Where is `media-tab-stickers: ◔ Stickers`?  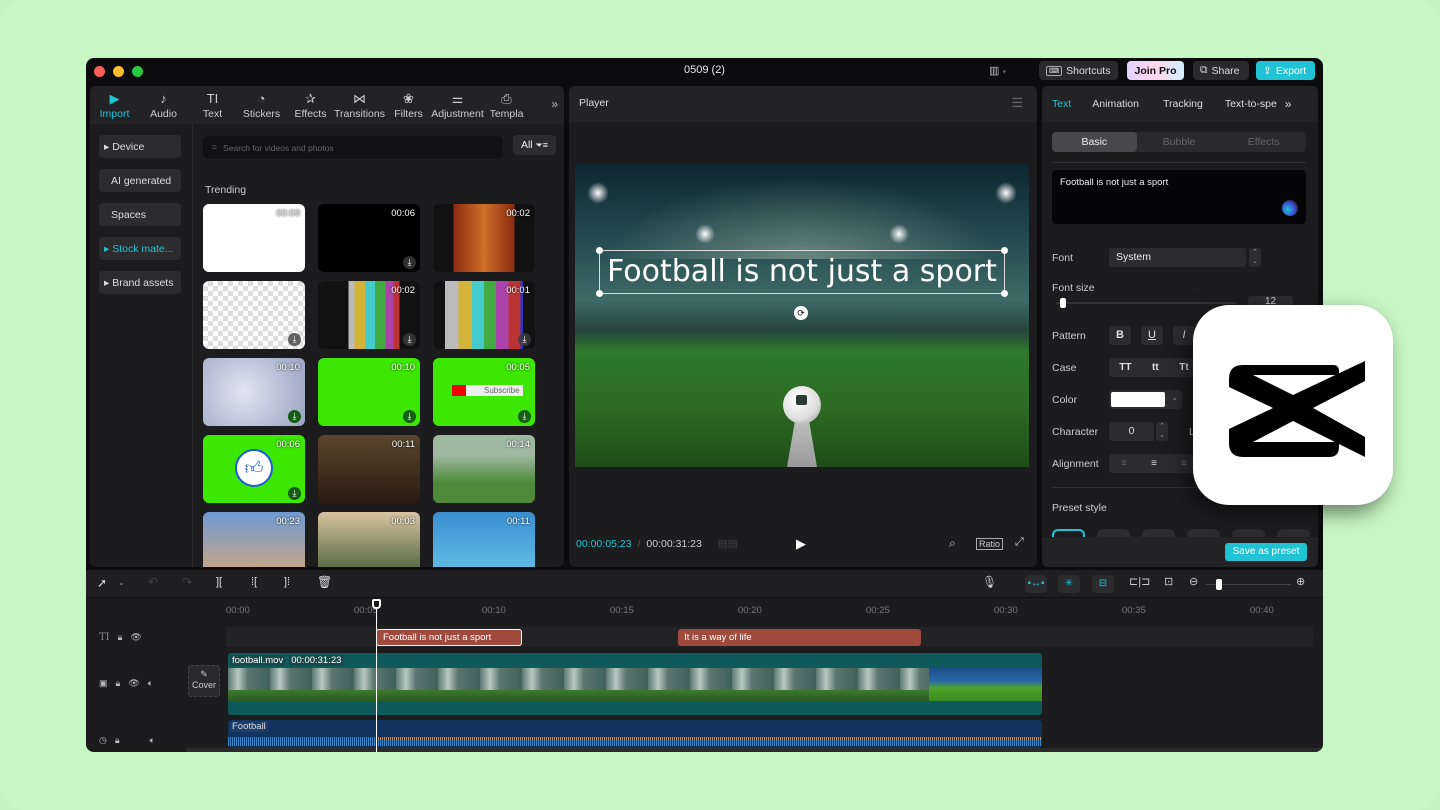 media-tab-stickers: ◔ Stickers is located at coordinates (261, 105).